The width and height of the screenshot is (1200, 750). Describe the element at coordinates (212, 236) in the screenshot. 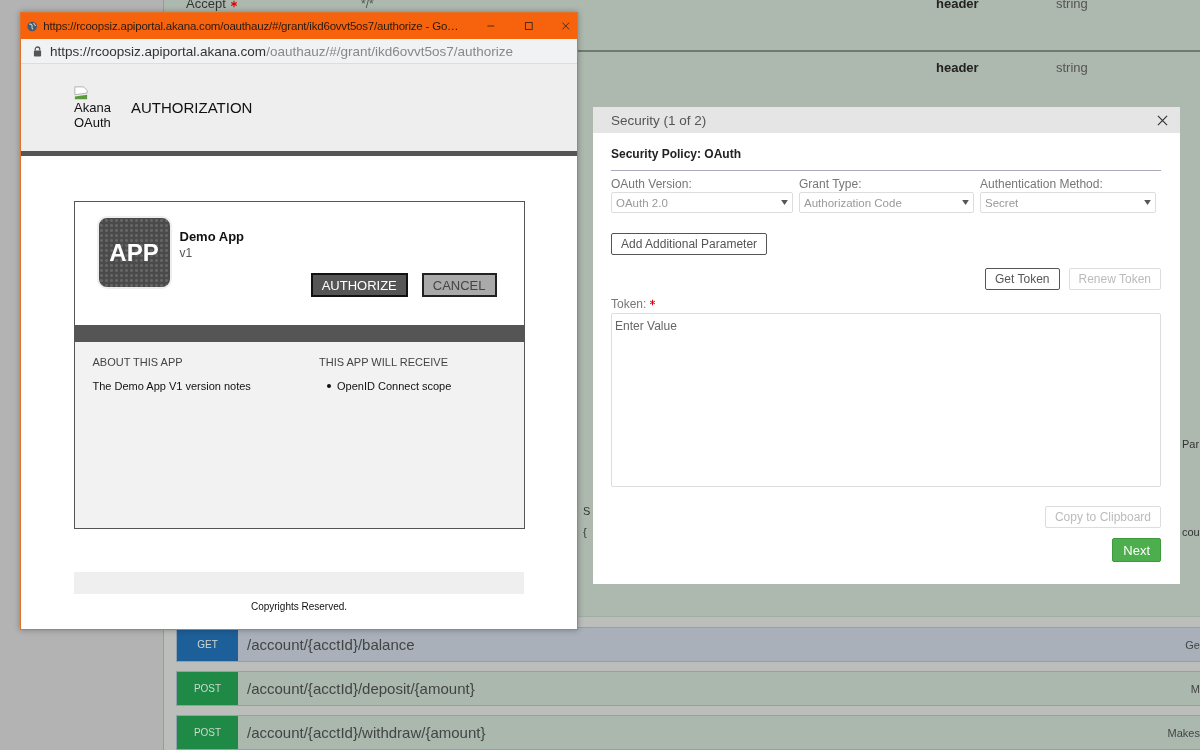

I see `app-name: Demo App` at that location.